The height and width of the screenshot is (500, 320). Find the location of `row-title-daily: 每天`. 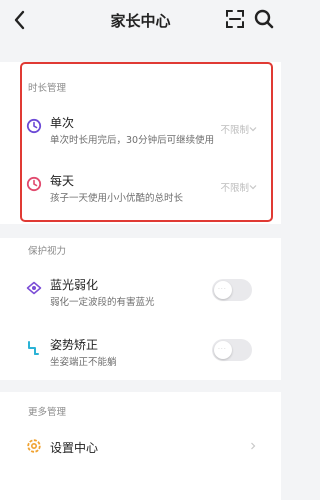

row-title-daily: 每天 is located at coordinates (62, 181).